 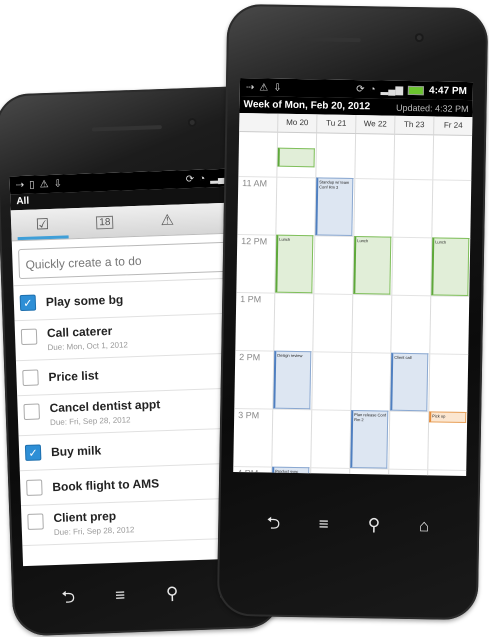 What do you see at coordinates (336, 124) in the screenshot?
I see `day-header: Tu 21` at bounding box center [336, 124].